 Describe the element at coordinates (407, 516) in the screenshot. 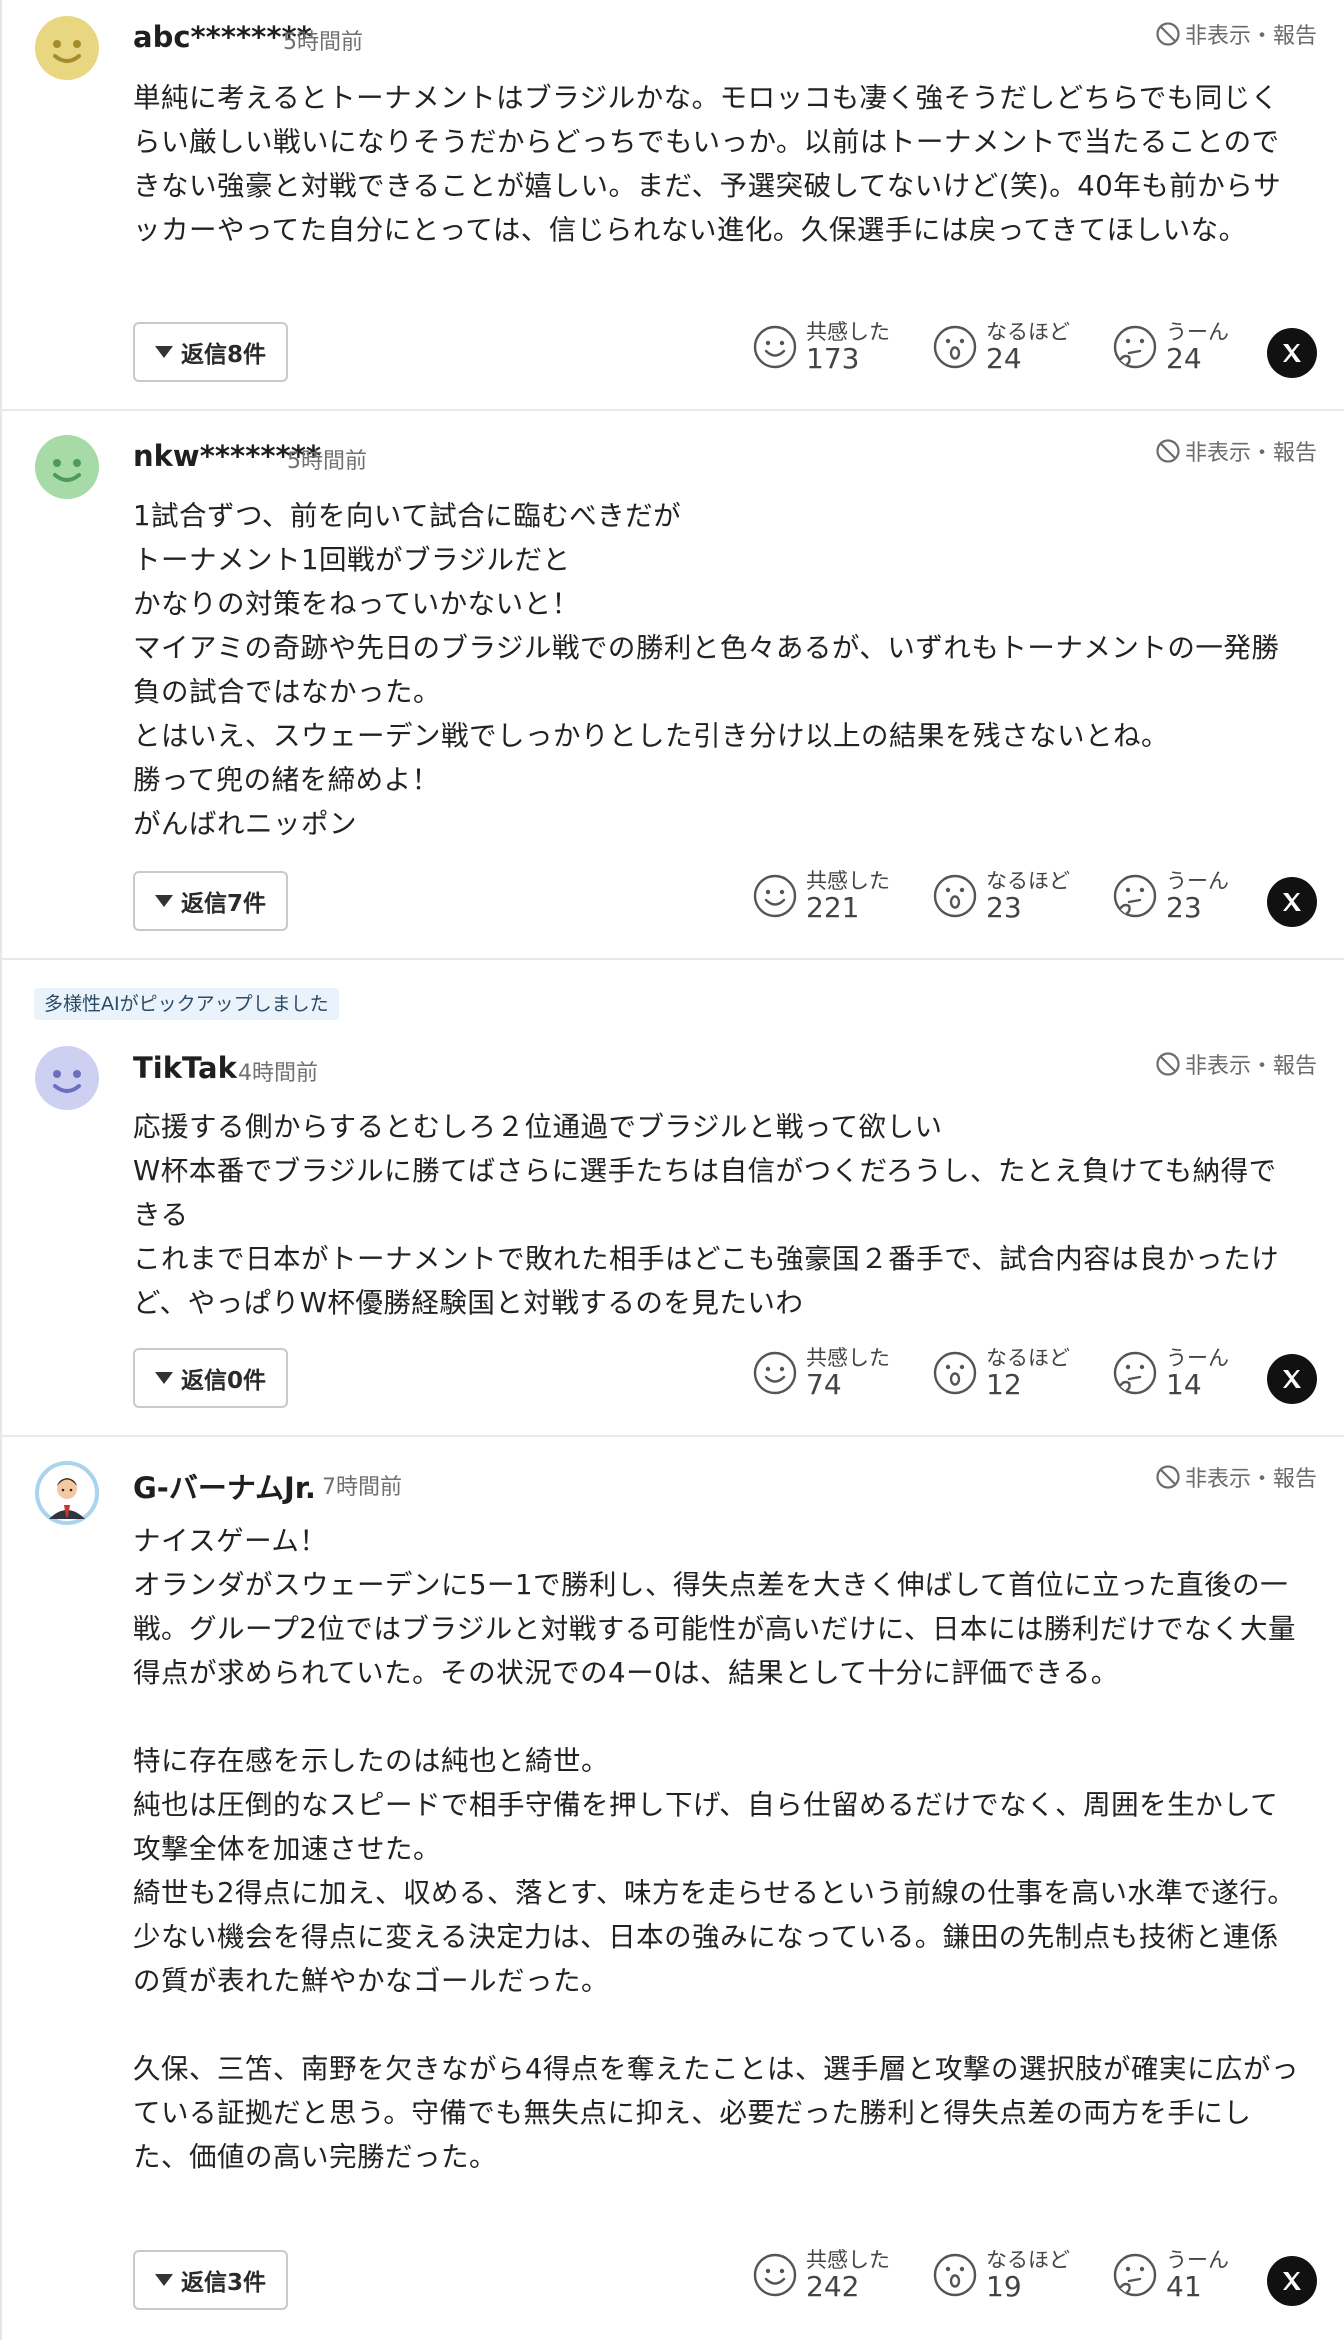

I see `comment-paragraph: 1試合ずつ、前を向いて試合に臨むべきだが` at that location.